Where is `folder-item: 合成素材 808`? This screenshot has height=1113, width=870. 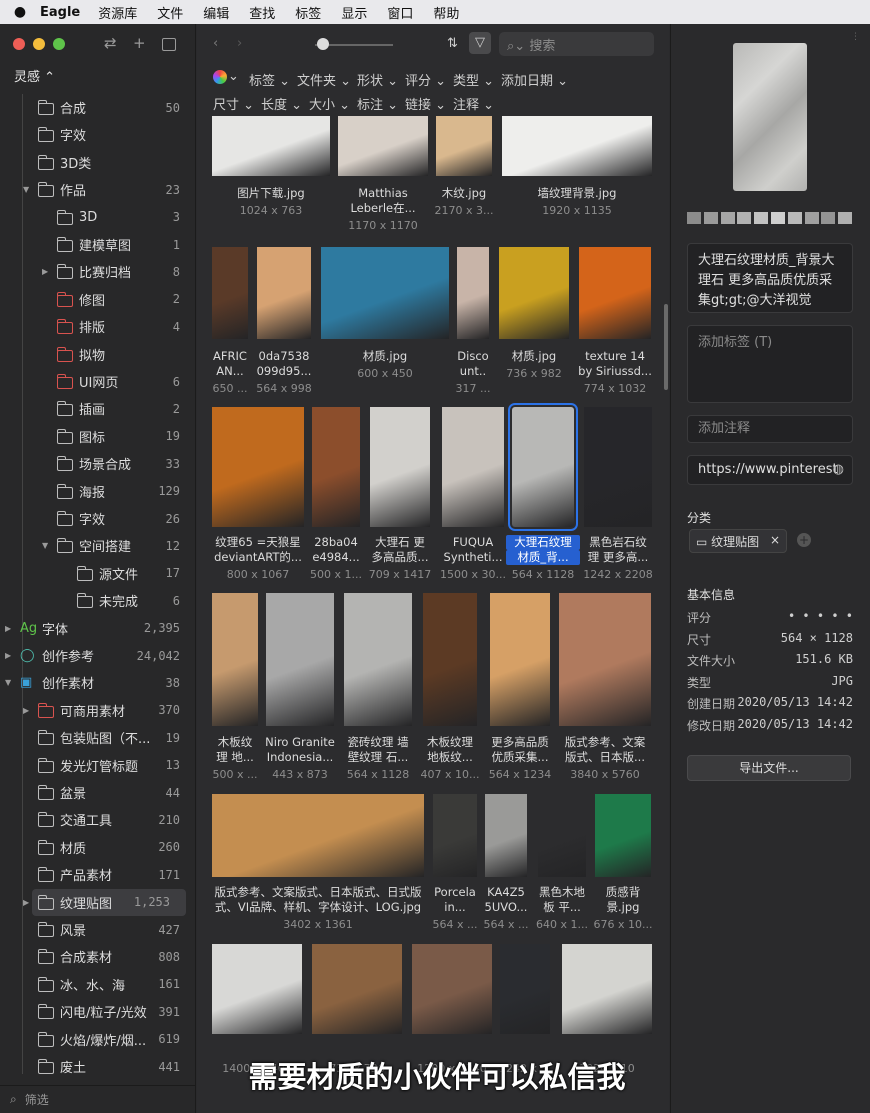
folder-item: 合成素材 808 is located at coordinates (97, 956).